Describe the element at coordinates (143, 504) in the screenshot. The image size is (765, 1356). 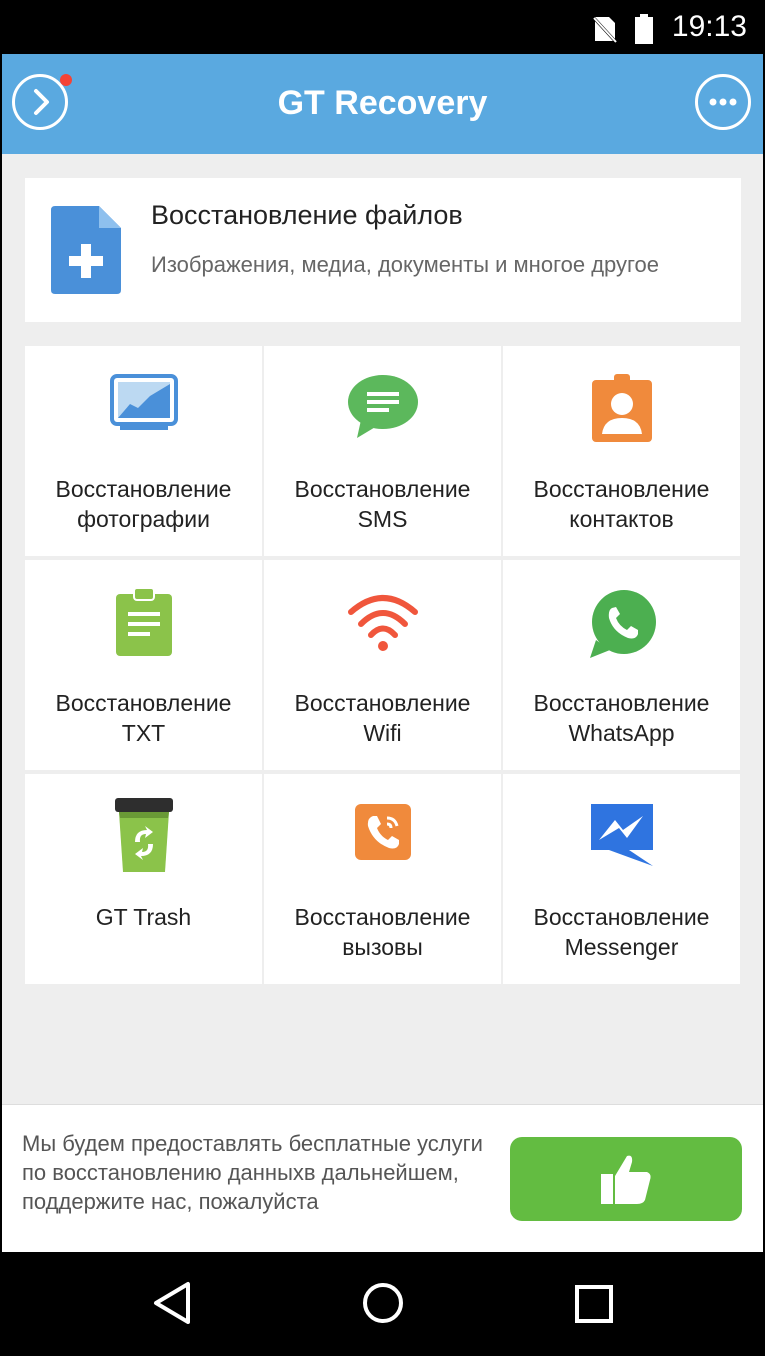
I see `tile-label: Восстановление фотографии` at that location.